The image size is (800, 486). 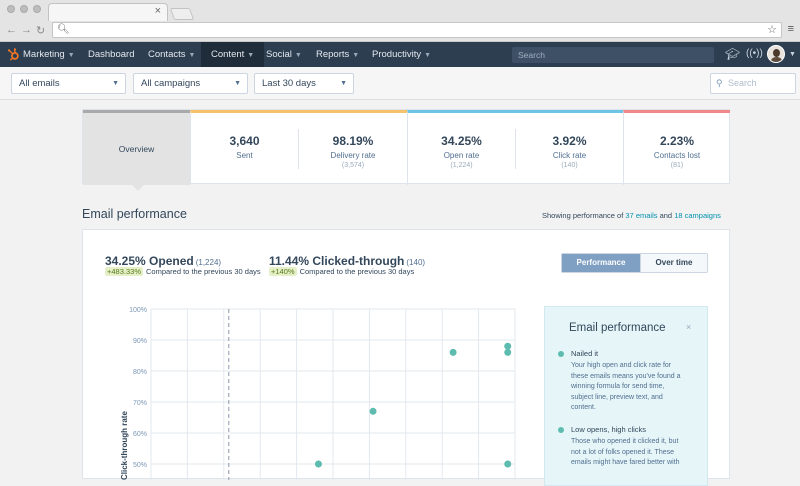 I want to click on info-line: content., so click(x=583, y=407).